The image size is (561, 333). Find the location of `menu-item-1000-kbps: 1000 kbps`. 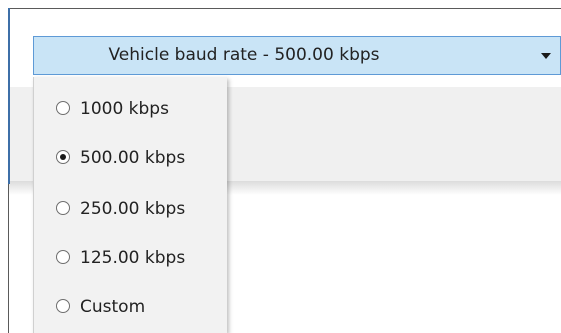

menu-item-1000-kbps: 1000 kbps is located at coordinates (131, 109).